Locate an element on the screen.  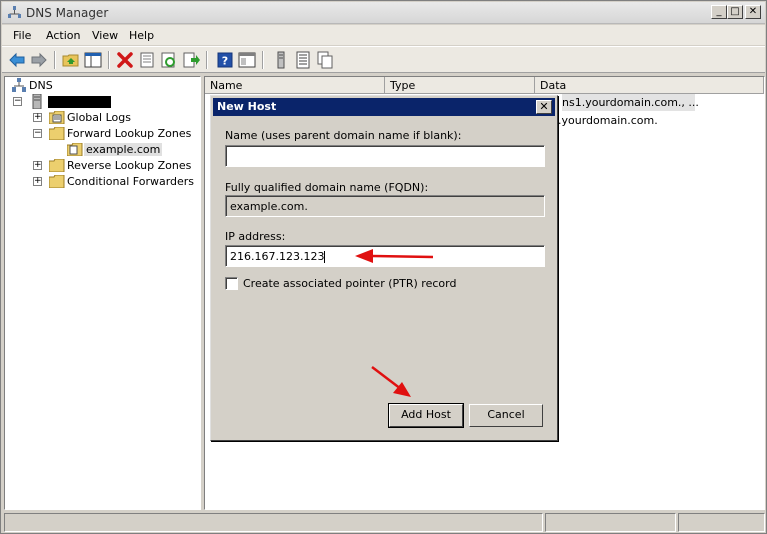
dialog-title: New Host is located at coordinates (247, 106).